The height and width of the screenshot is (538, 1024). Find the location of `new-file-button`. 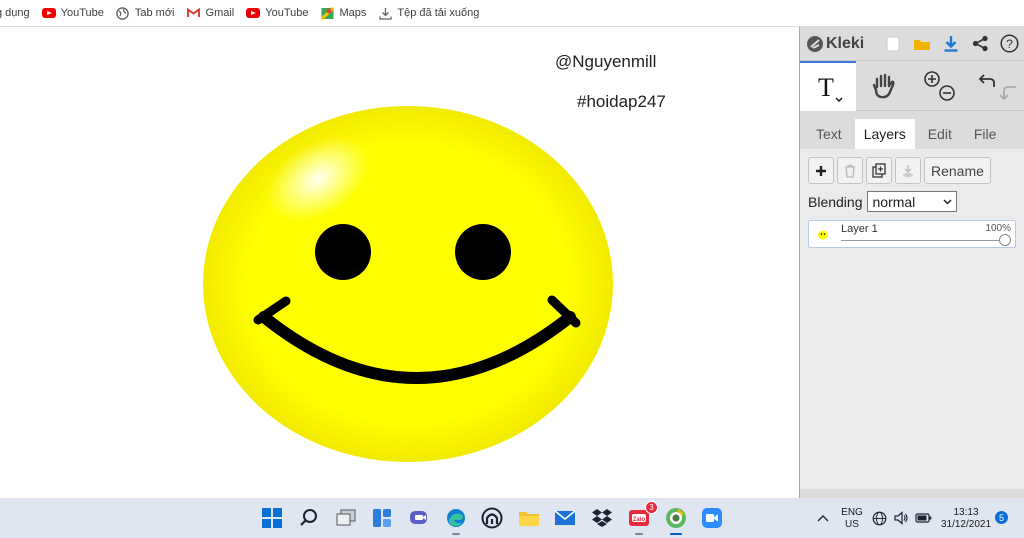

new-file-button is located at coordinates (892, 44).